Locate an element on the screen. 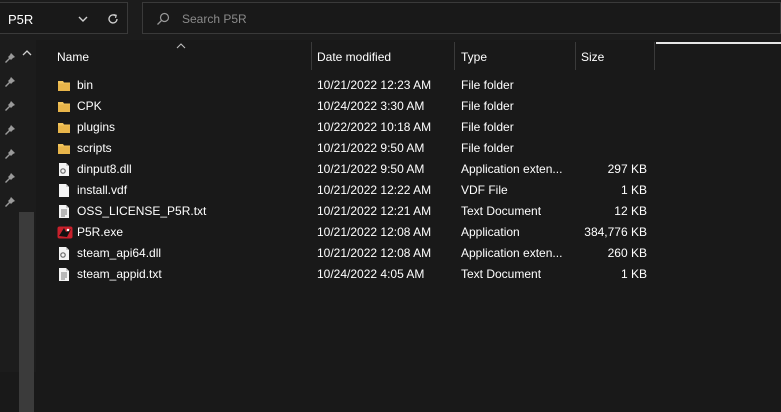 The image size is (781, 412). sort-ascending-icon is located at coordinates (181, 46).